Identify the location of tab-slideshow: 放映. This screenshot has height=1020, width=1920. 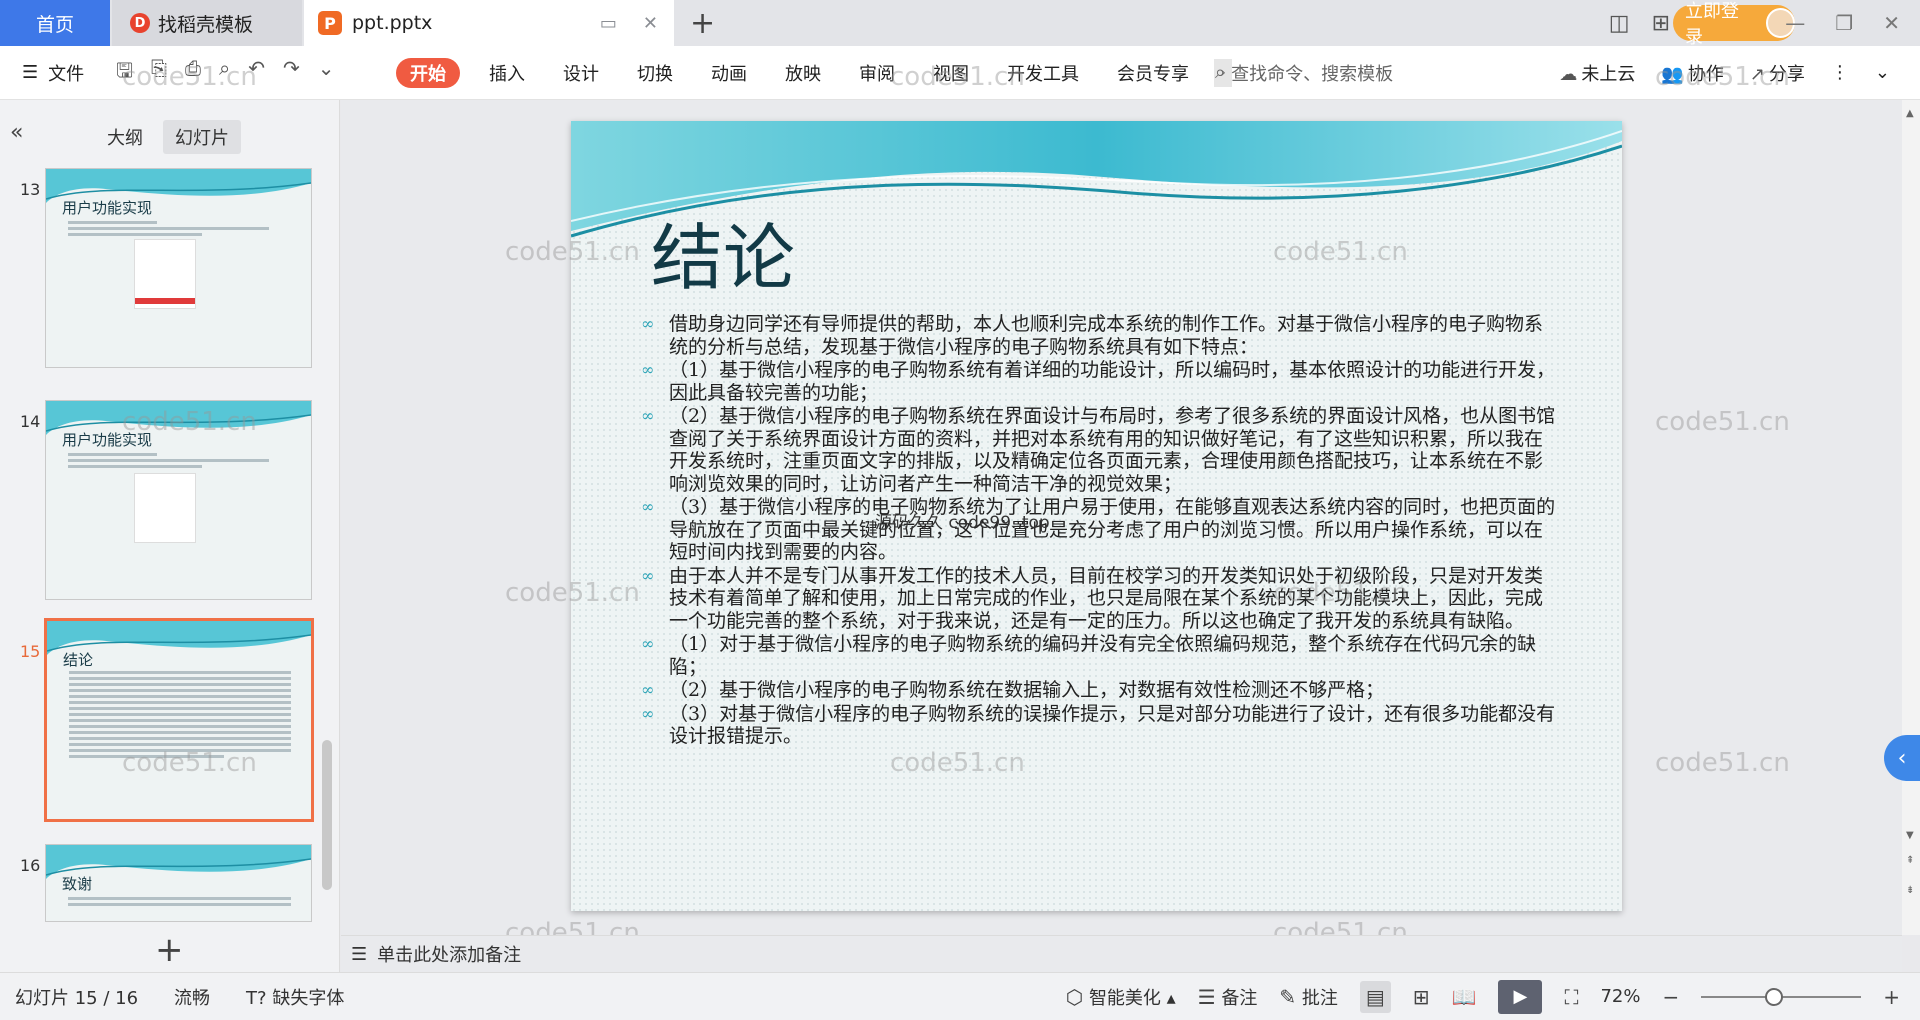
(803, 73).